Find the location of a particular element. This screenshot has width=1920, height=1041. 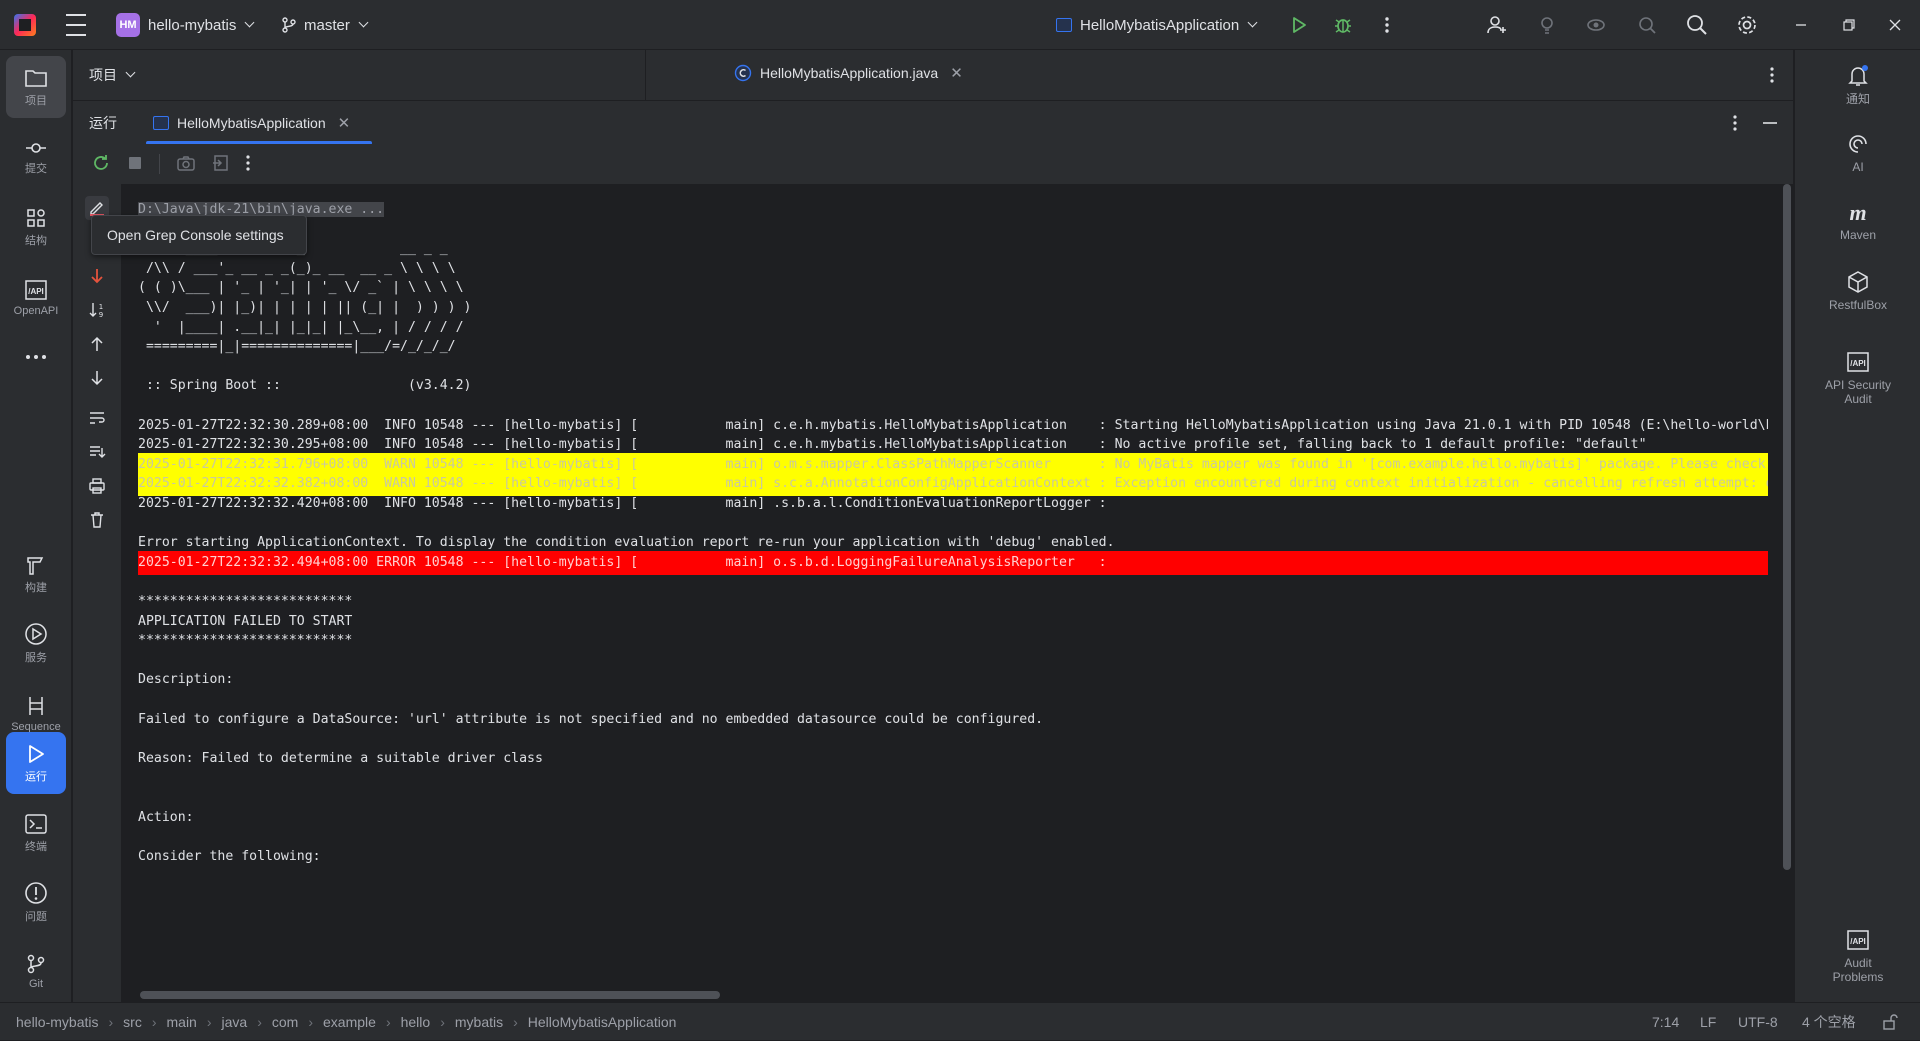

sidebar-item-label: Git is located at coordinates (36, 983).